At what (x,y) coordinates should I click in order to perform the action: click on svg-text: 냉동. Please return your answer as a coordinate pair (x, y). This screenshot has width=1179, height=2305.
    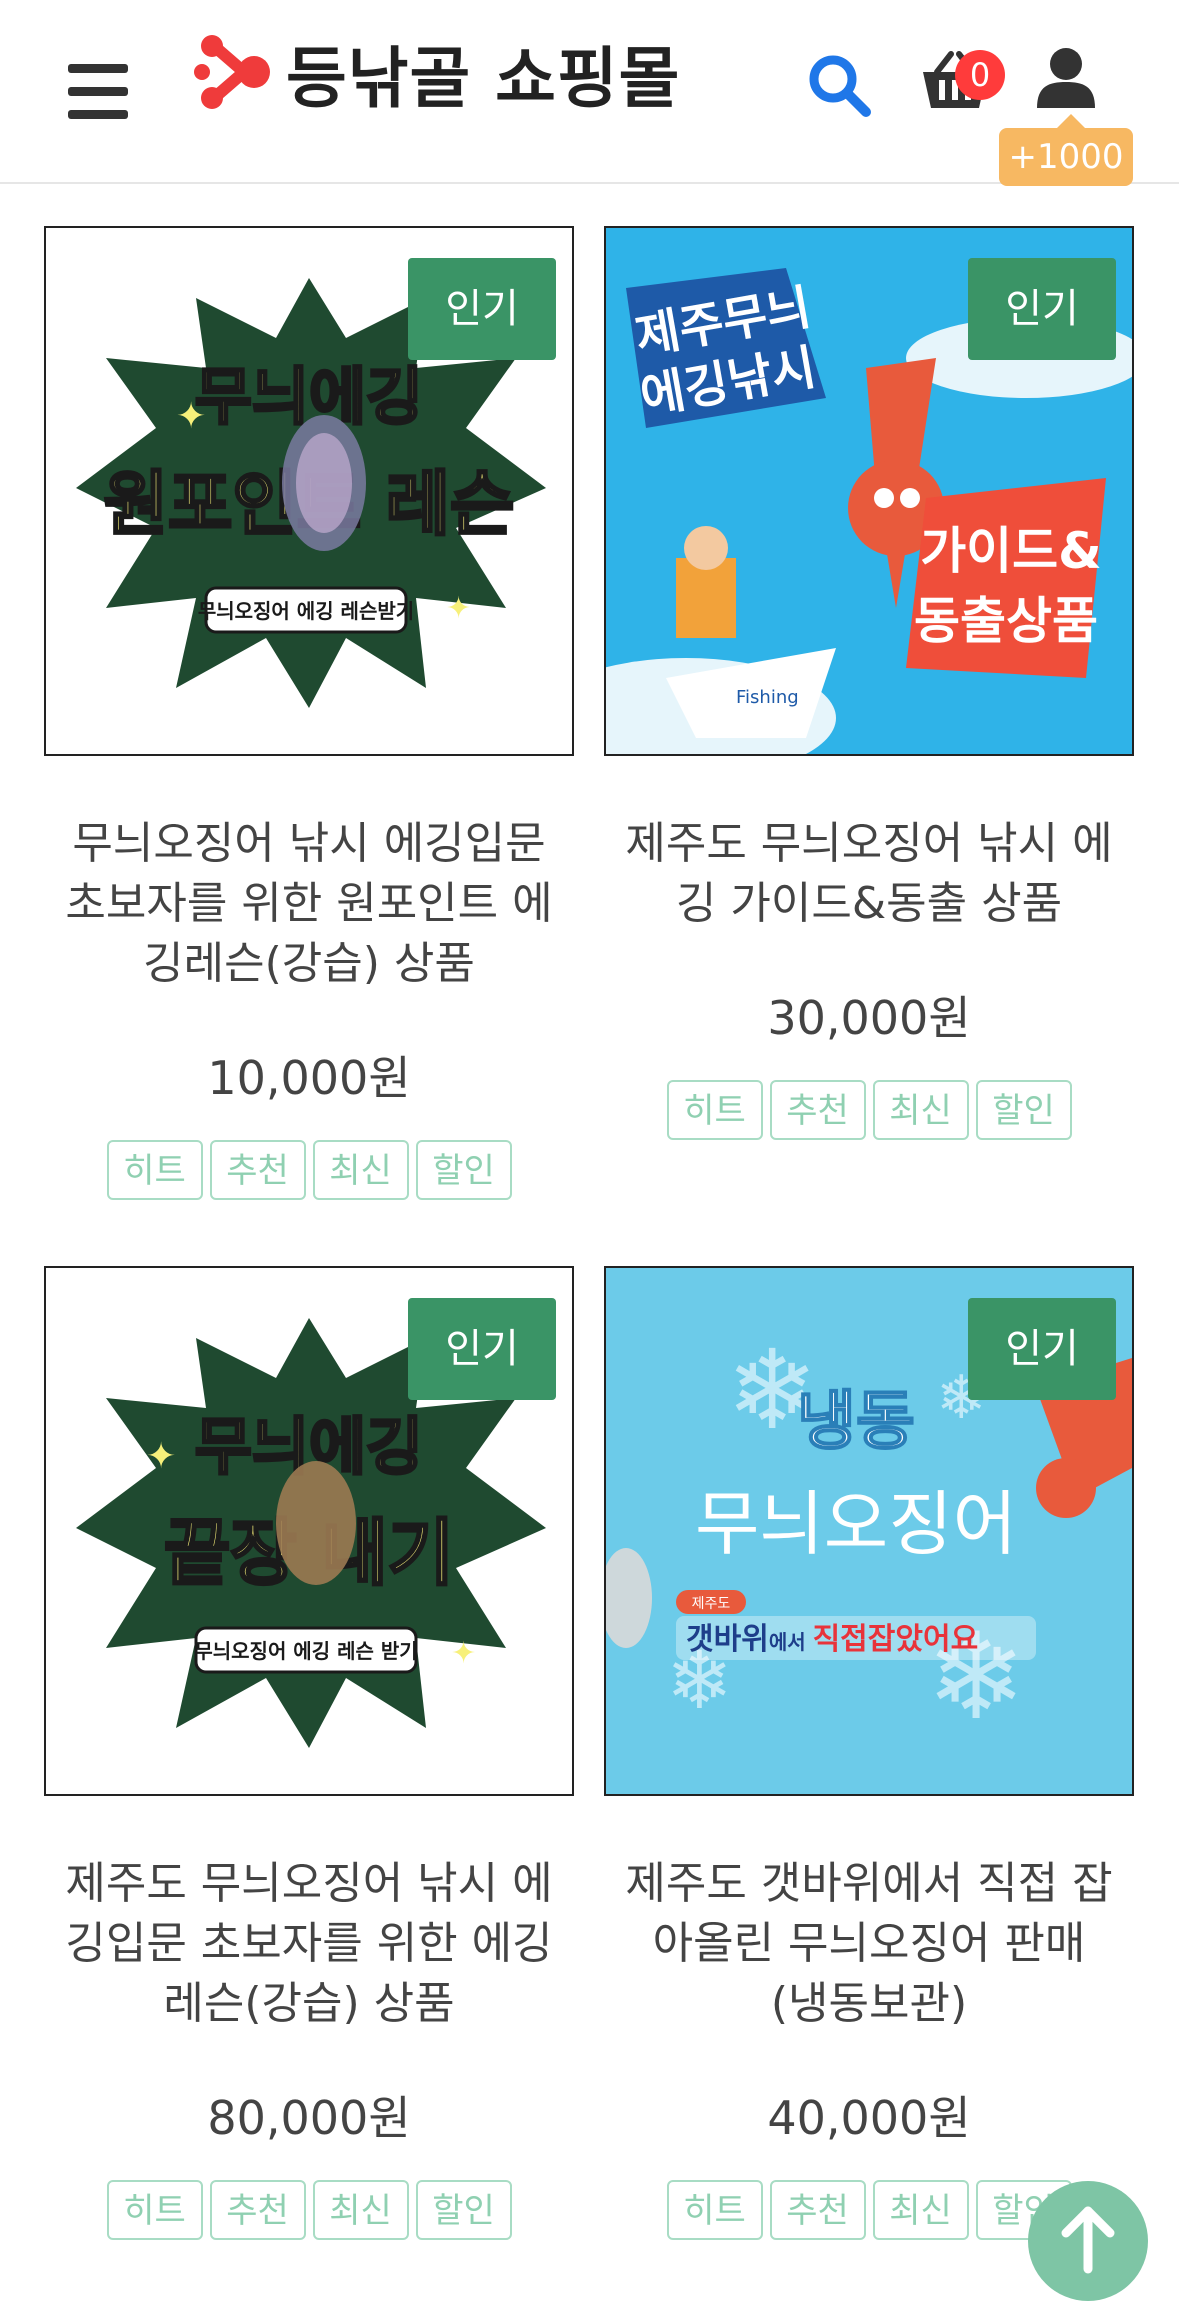
    Looking at the image, I should click on (856, 1422).